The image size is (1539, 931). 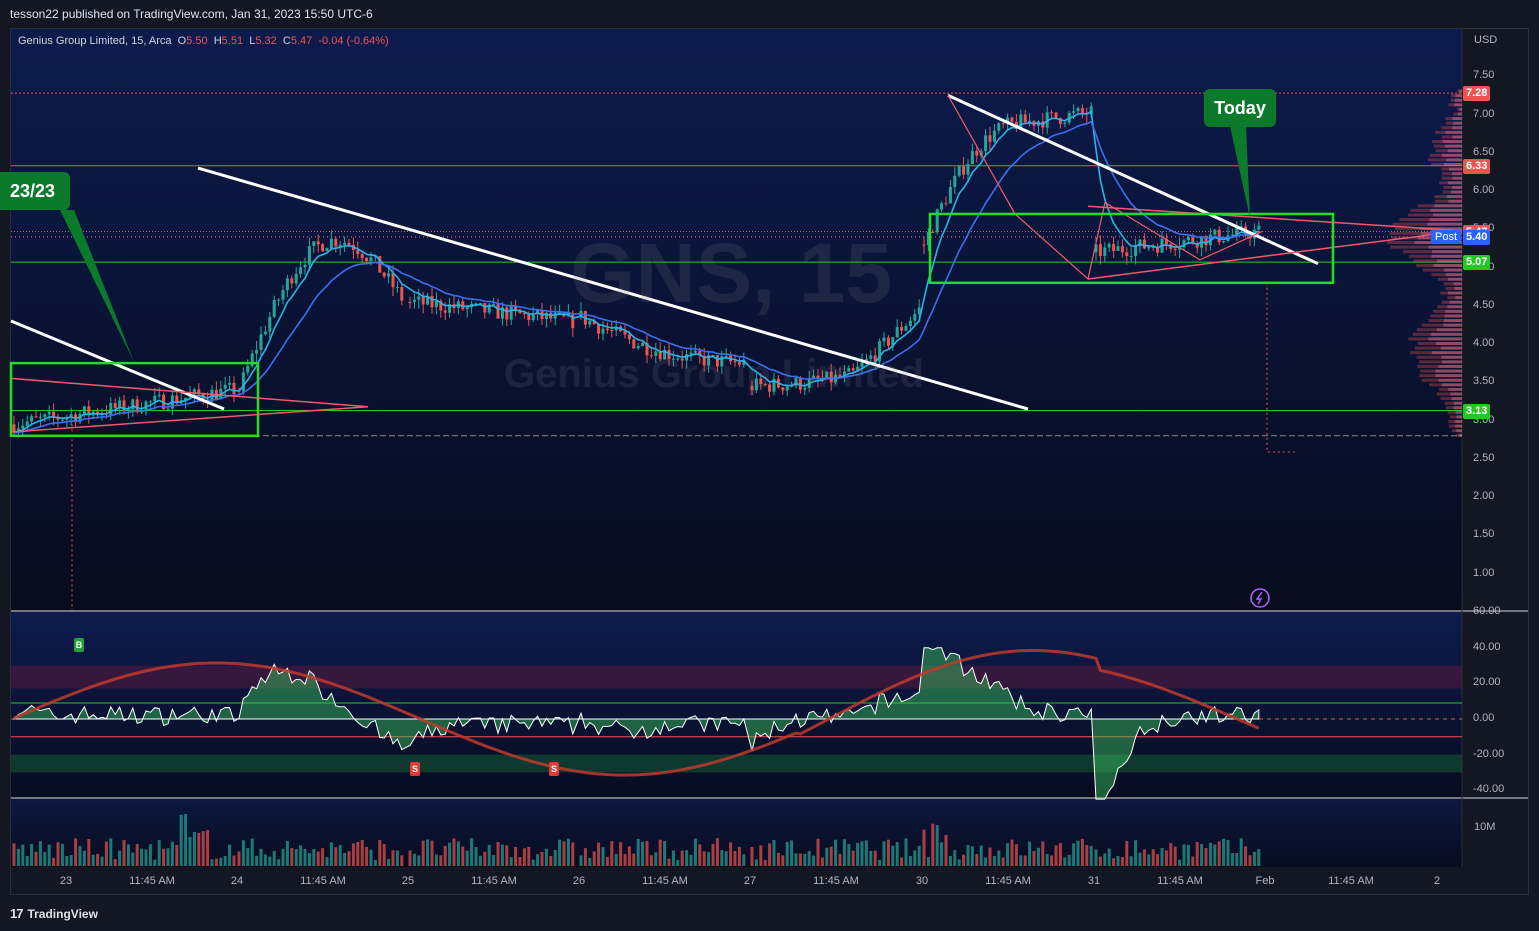 What do you see at coordinates (232, 41) in the screenshot?
I see `legend-high: 5.51` at bounding box center [232, 41].